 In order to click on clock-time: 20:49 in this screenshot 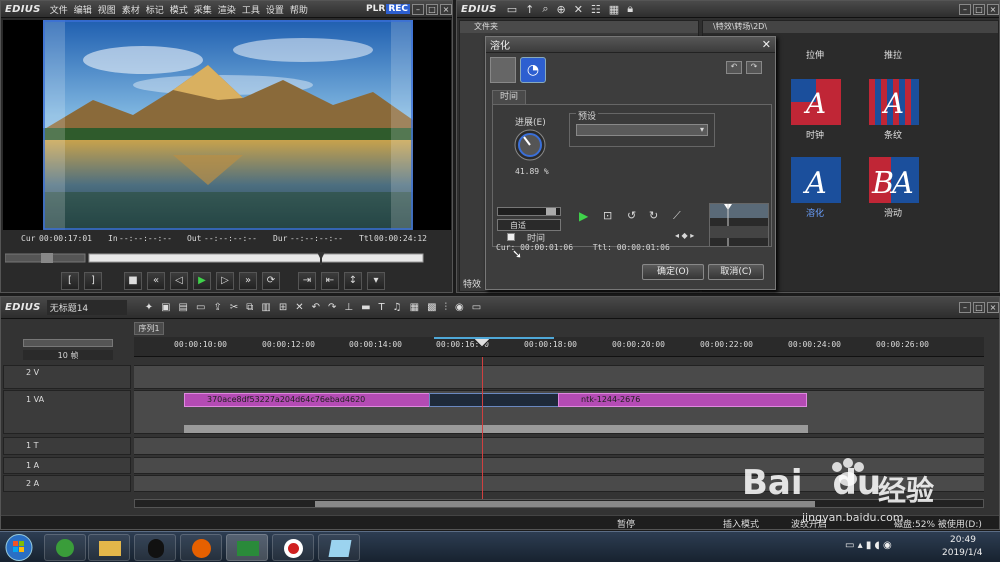, I will do `click(963, 540)`.